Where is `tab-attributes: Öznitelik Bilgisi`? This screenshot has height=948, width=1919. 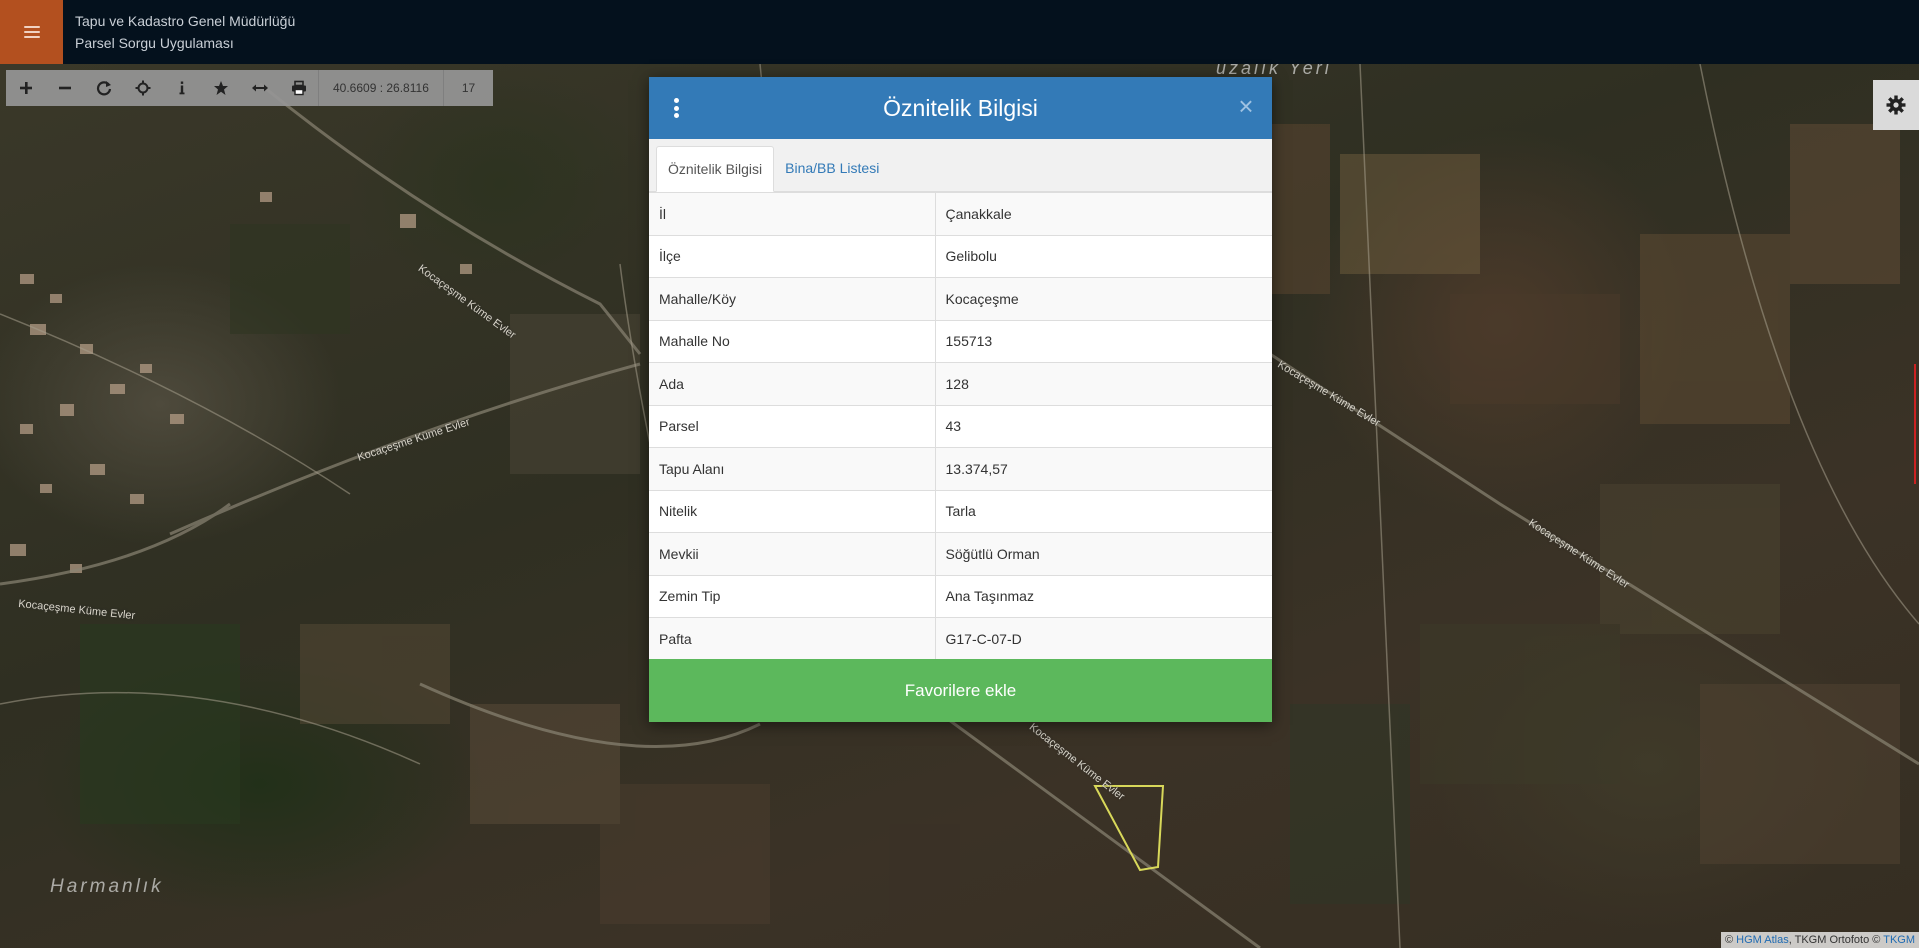
tab-attributes: Öznitelik Bilgisi is located at coordinates (715, 169).